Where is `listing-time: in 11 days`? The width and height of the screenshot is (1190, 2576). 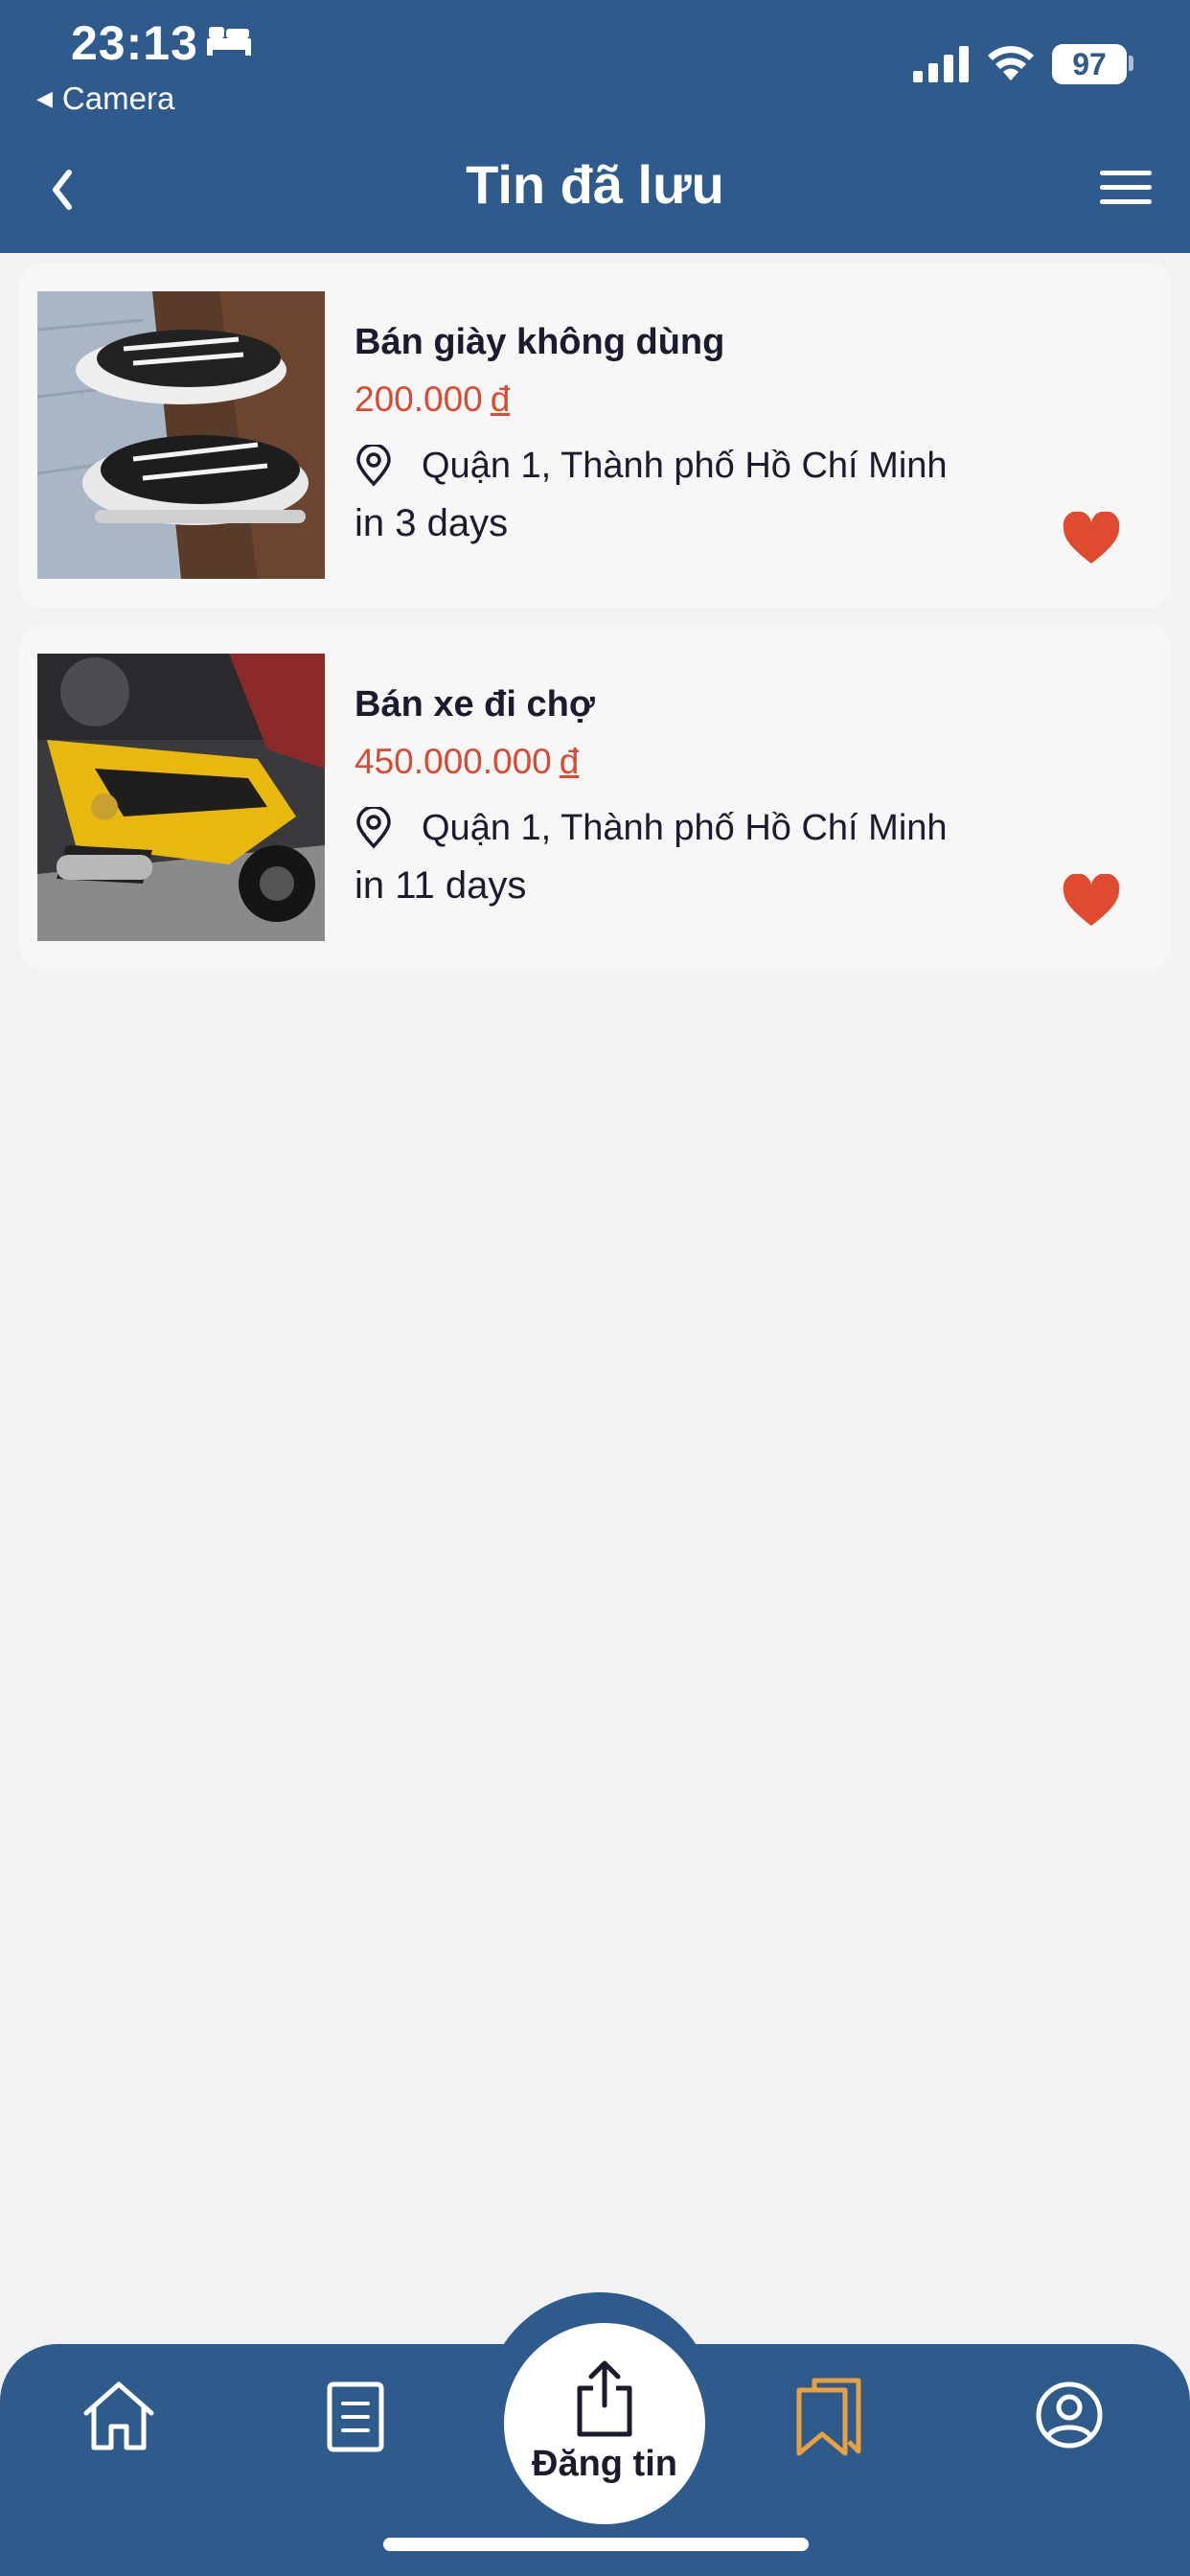
listing-time: in 11 days is located at coordinates (441, 885).